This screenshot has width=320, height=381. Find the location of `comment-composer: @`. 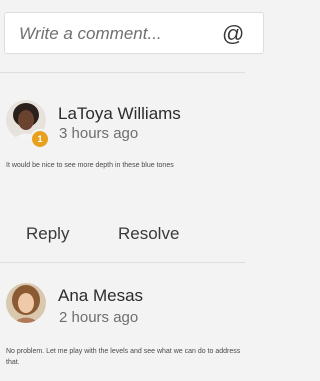

comment-composer: @ is located at coordinates (134, 33).